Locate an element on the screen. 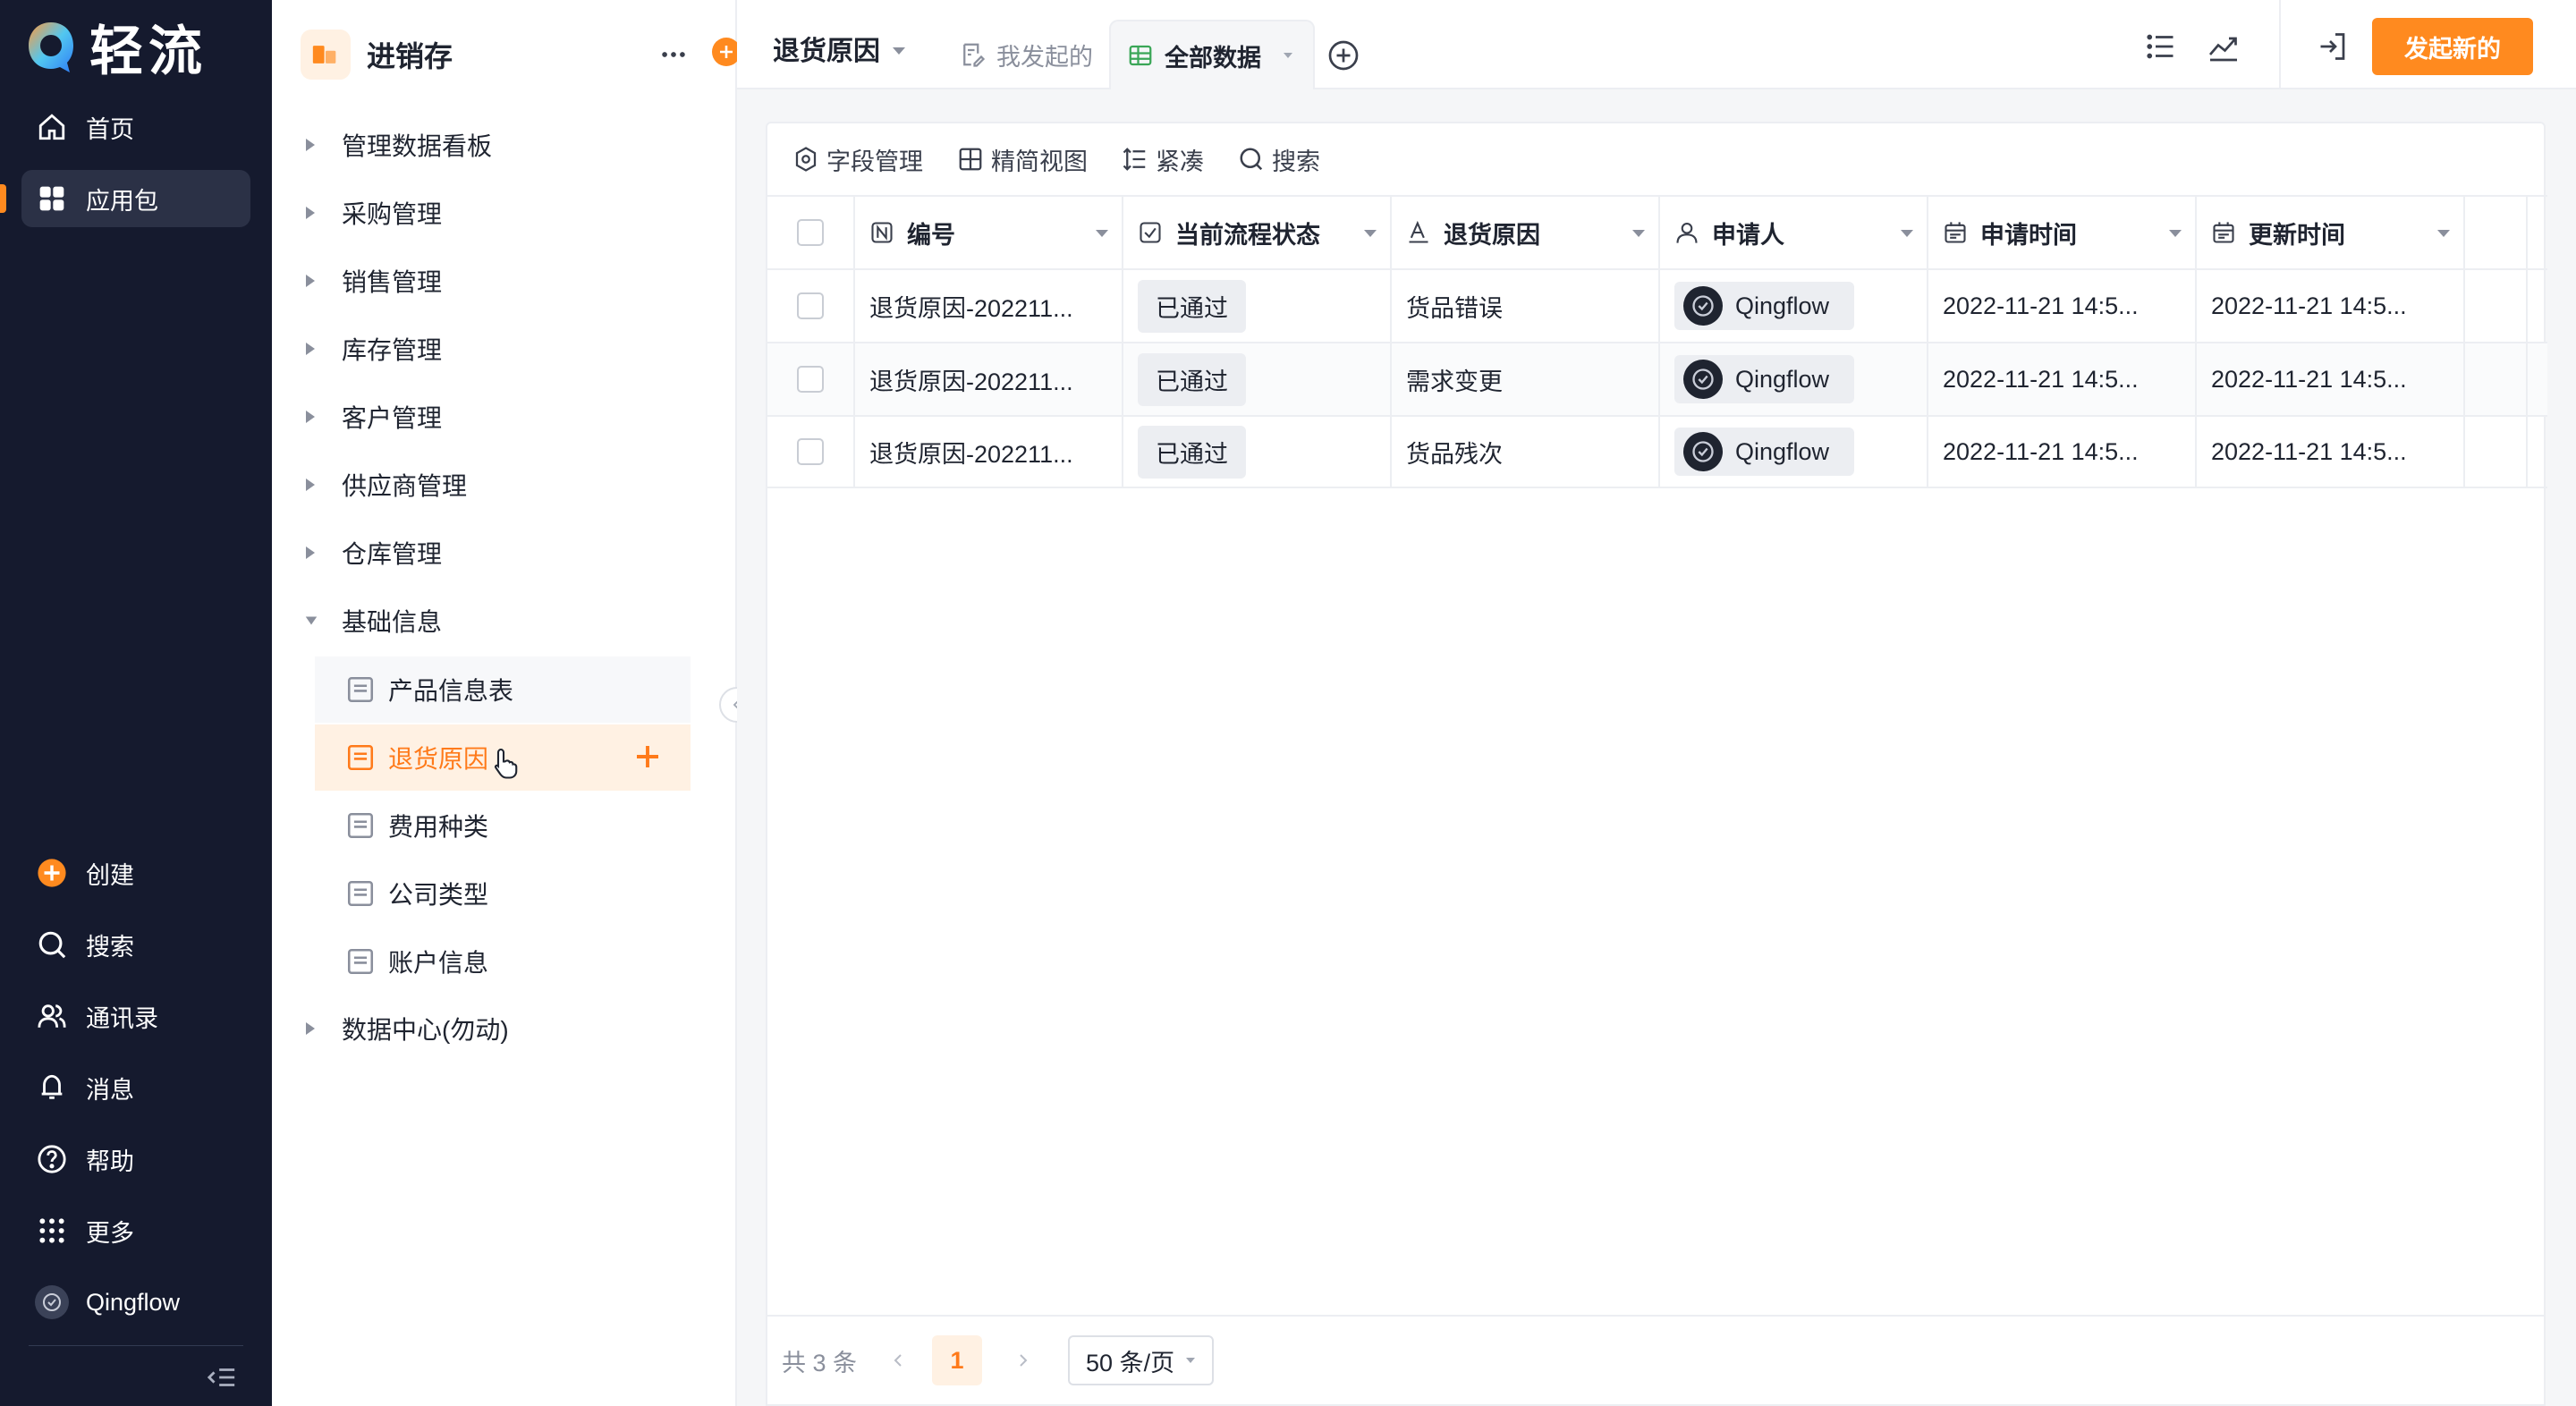 Image resolution: width=2576 pixels, height=1406 pixels. add-form-button is located at coordinates (647, 757).